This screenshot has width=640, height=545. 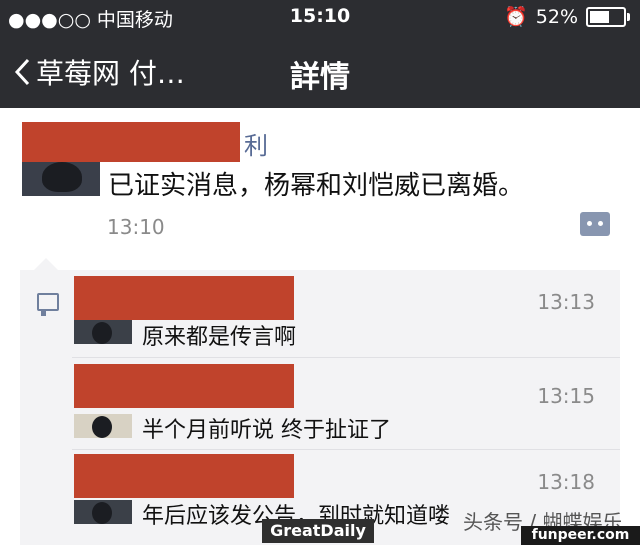 I want to click on comment-time: 13:15, so click(x=566, y=396).